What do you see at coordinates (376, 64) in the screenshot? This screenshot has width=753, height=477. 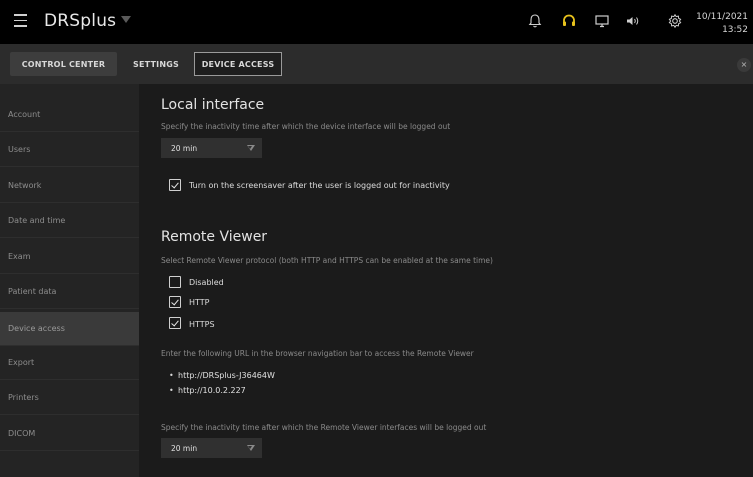 I see `tab-bar: CONTROL CENTER SETTINGS DEVICE ACCESS ×` at bounding box center [376, 64].